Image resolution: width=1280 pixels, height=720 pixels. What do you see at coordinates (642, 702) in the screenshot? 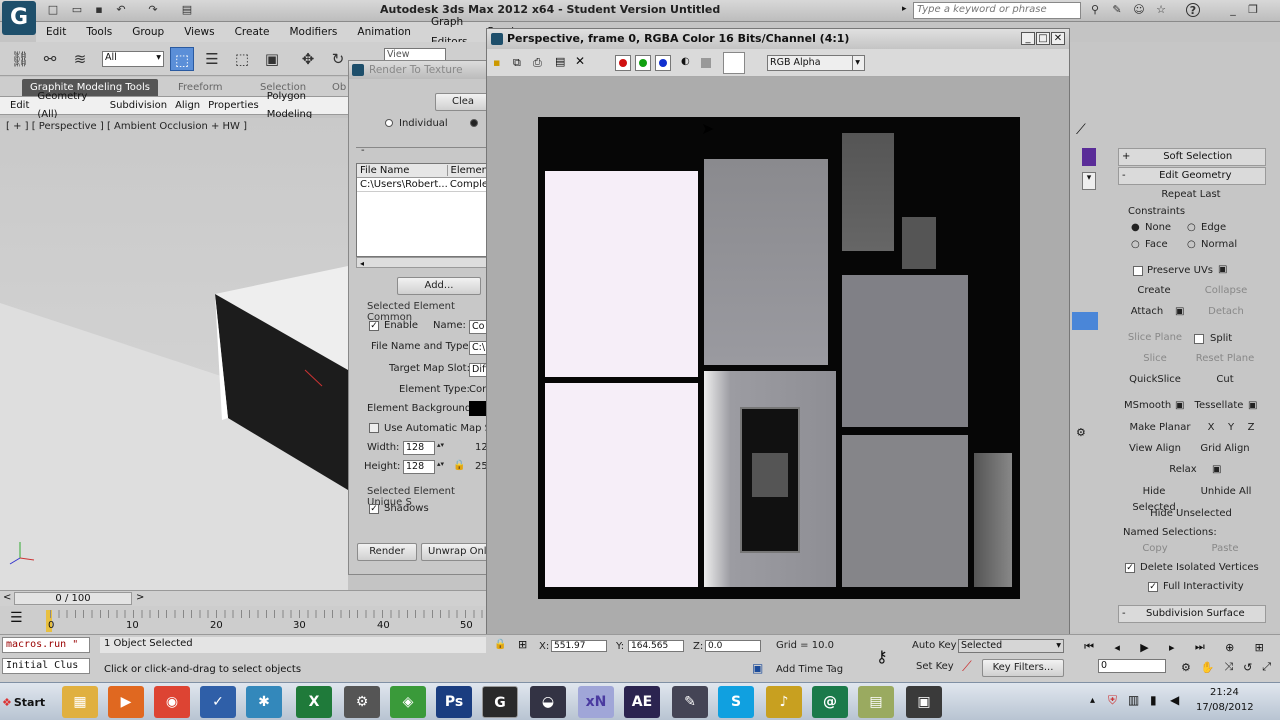
I see `taskbar-after-effects: AE` at bounding box center [642, 702].